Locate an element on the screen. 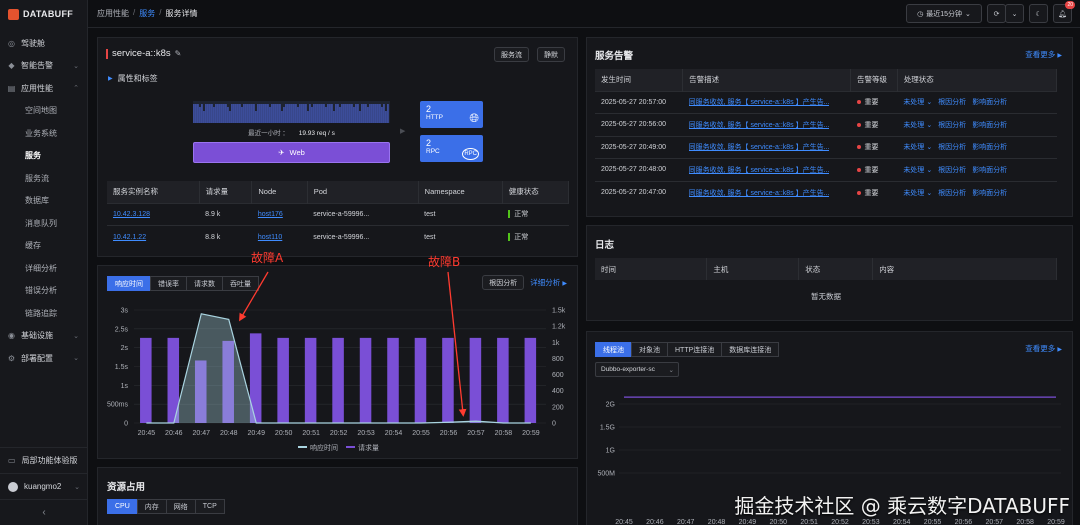 The image size is (1080, 525). attributes-section-toggle: ▶ 属性和标签 is located at coordinates (133, 78).